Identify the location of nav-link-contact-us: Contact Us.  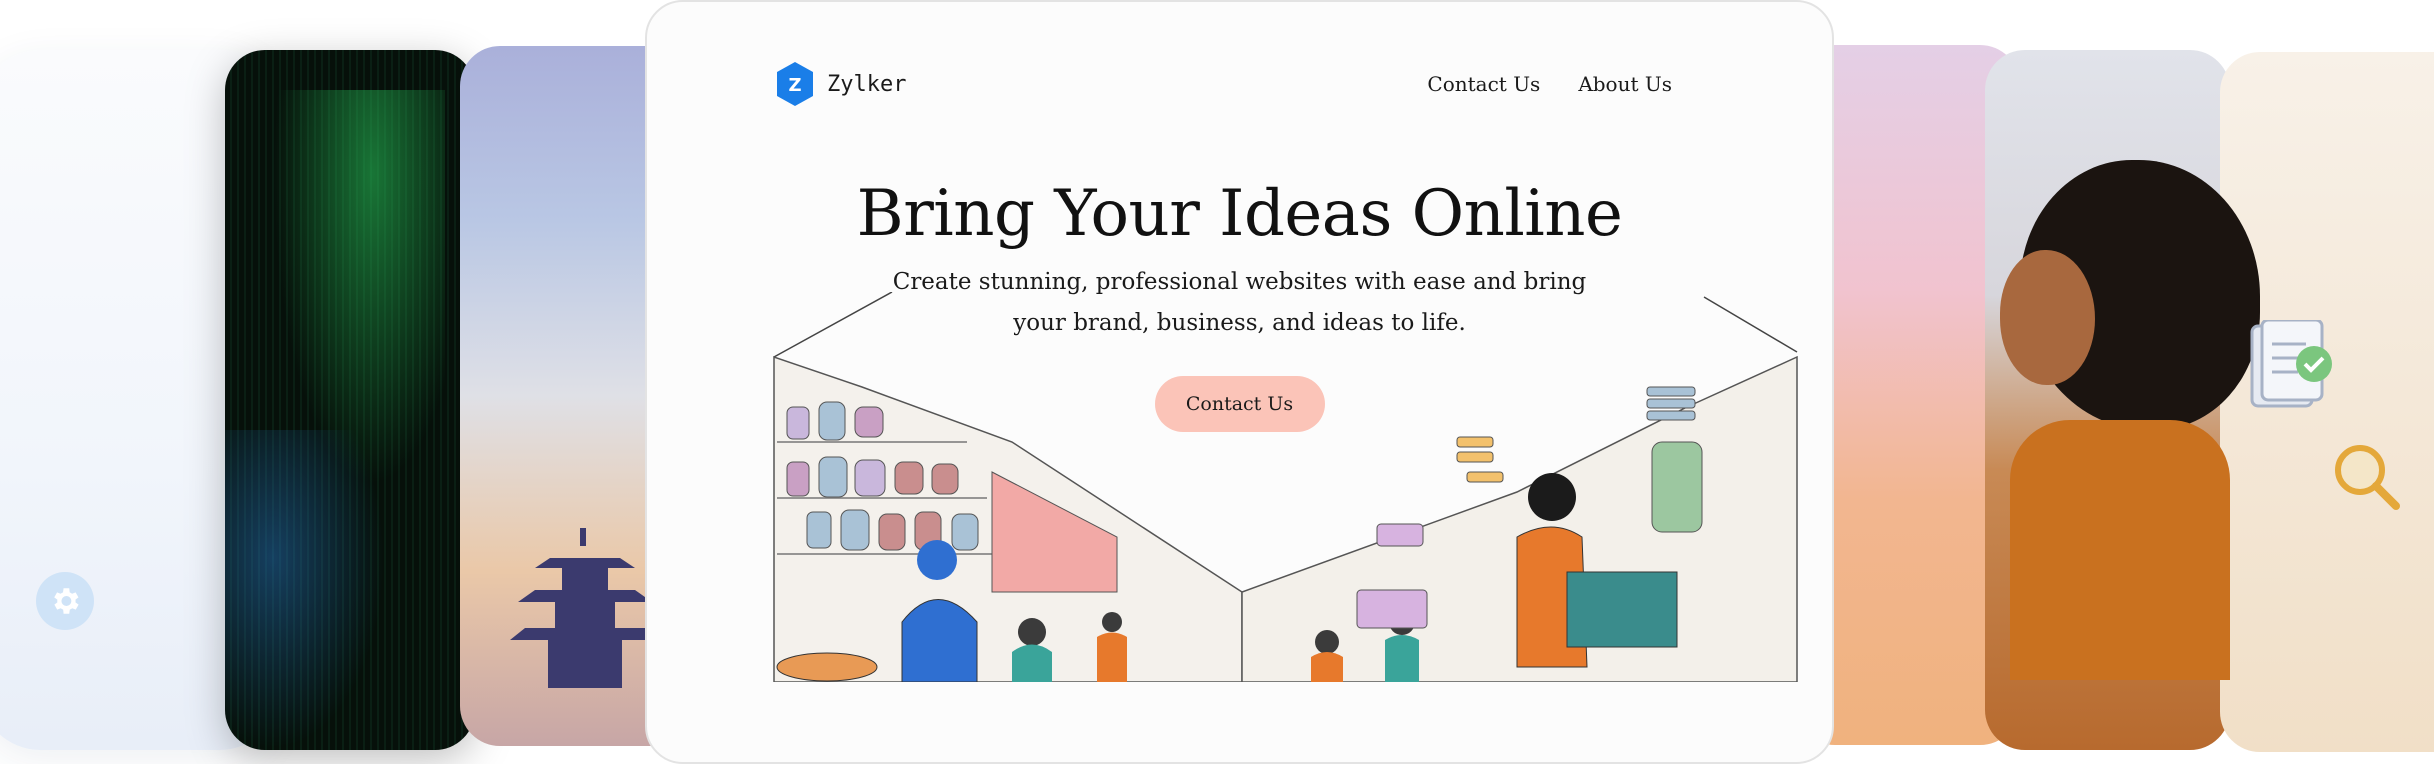
(1483, 84).